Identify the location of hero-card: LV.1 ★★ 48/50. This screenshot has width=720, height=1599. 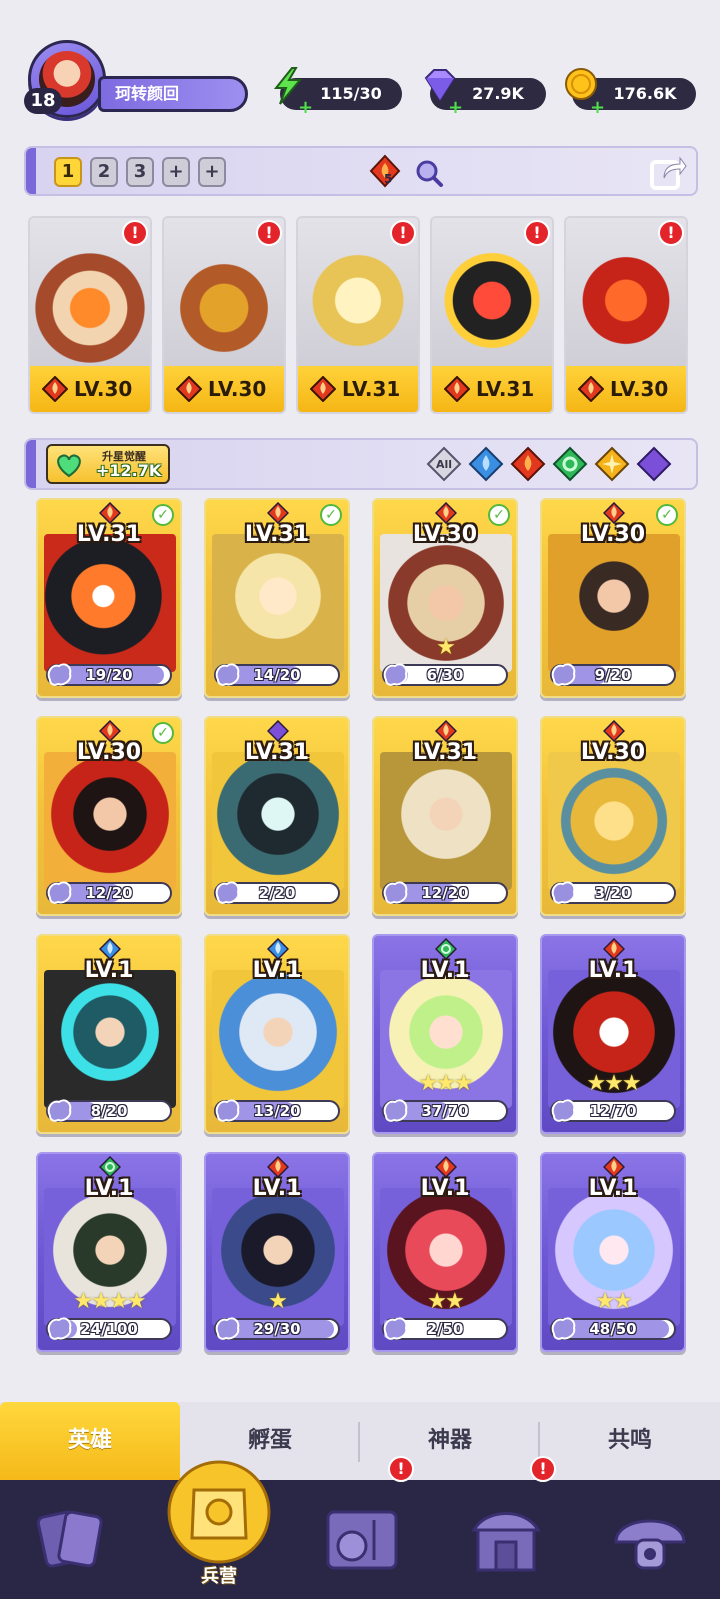
(613, 1252).